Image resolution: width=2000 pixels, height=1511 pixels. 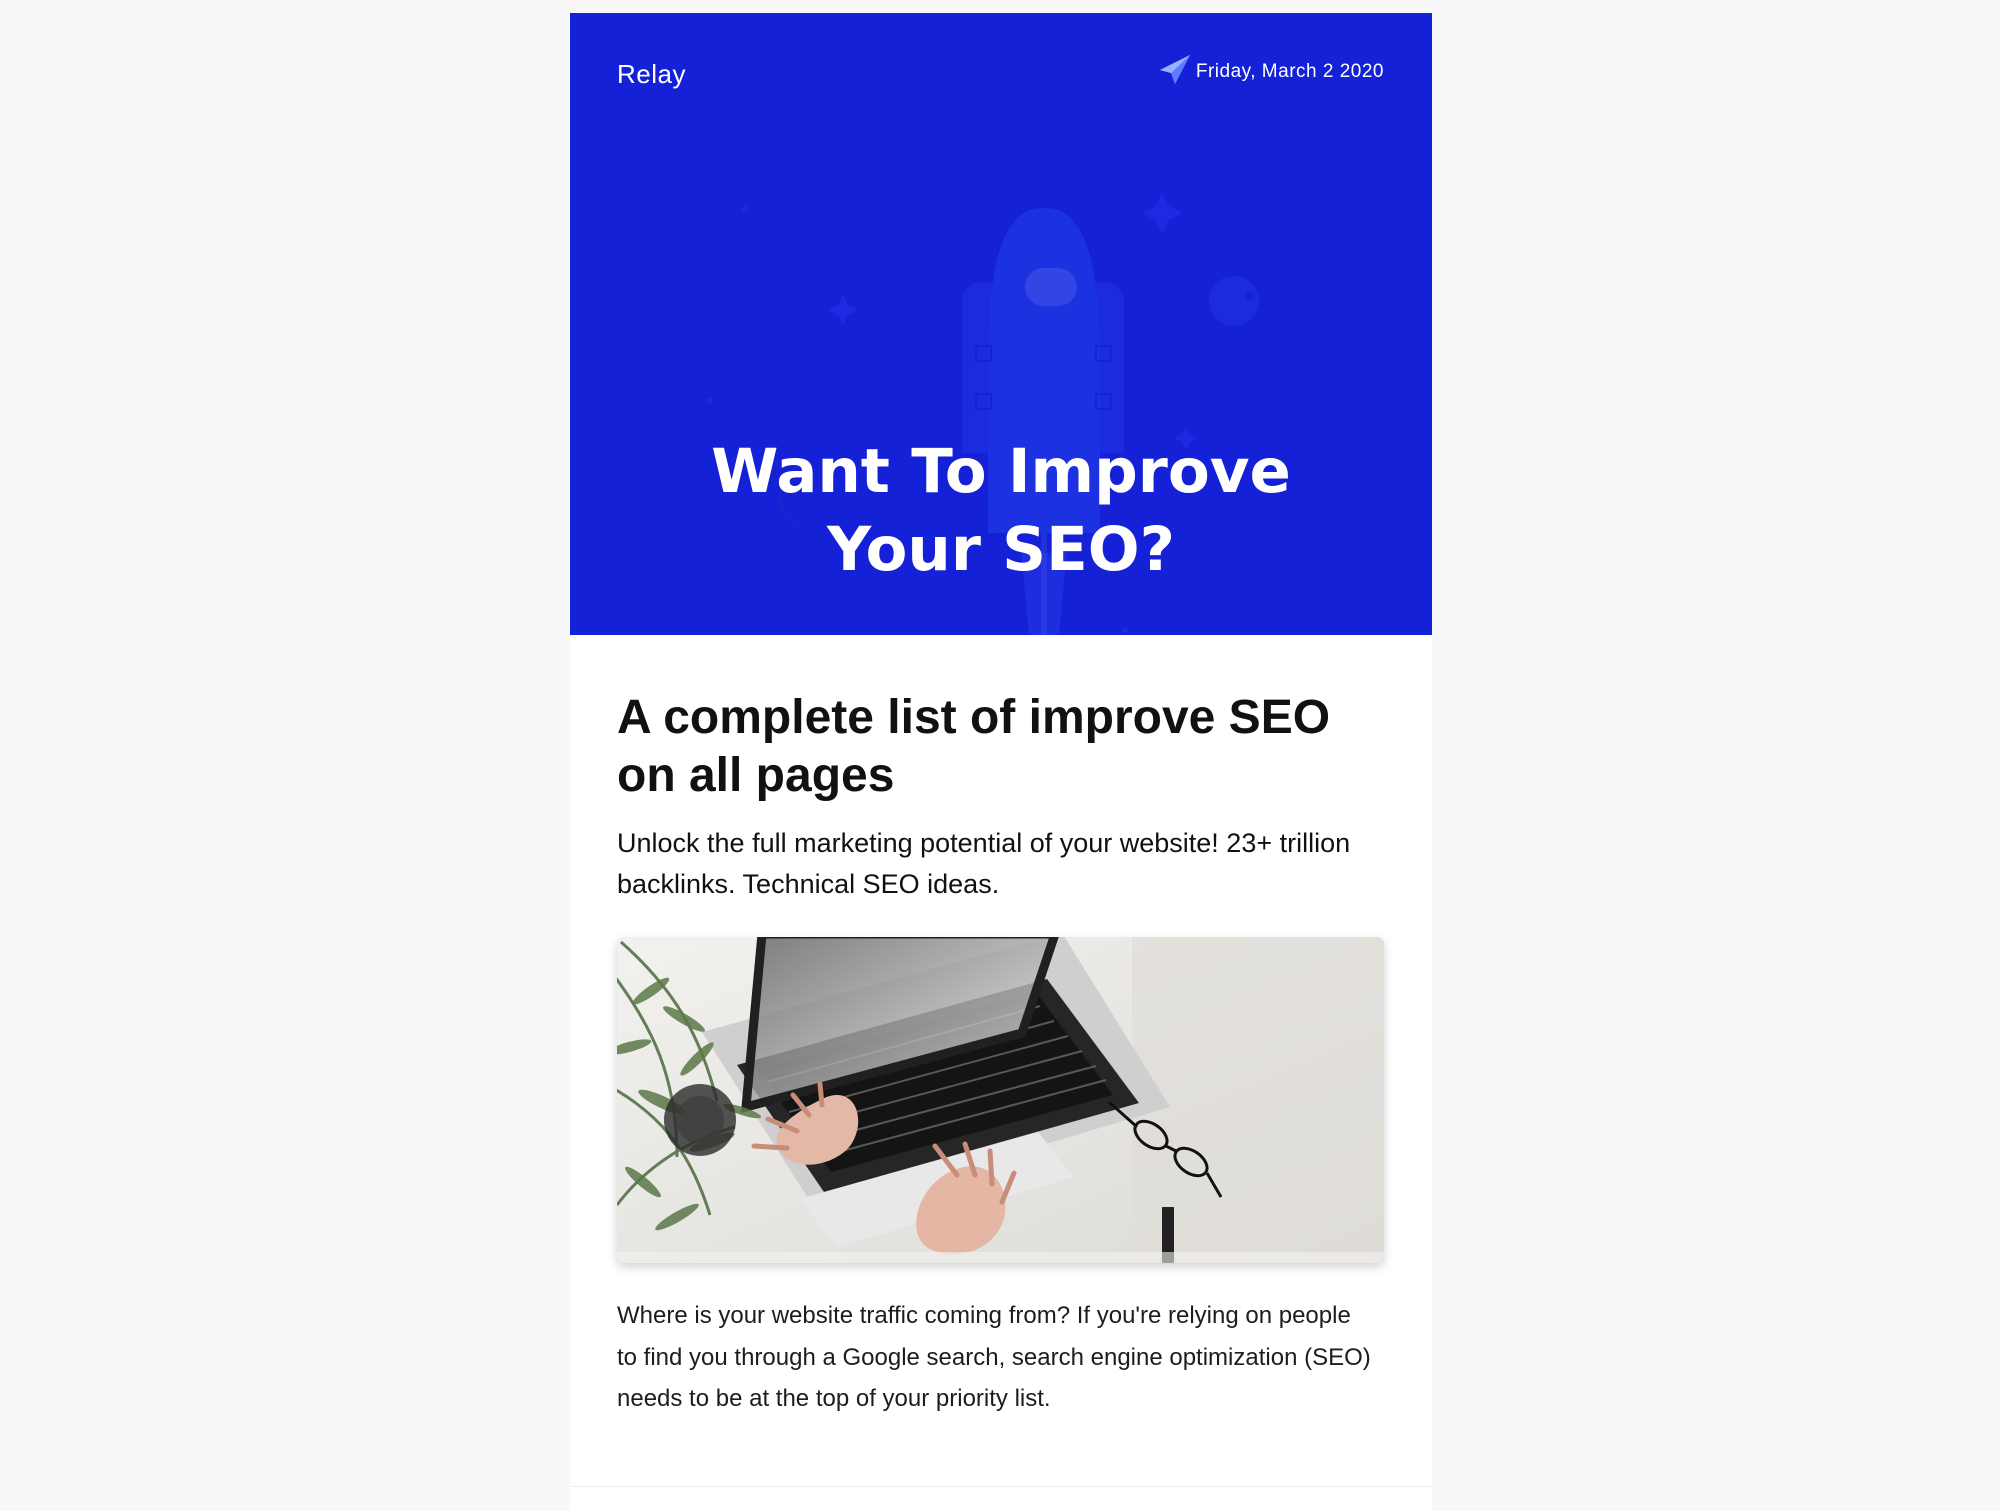 What do you see at coordinates (651, 74) in the screenshot?
I see `brand-name: Relay` at bounding box center [651, 74].